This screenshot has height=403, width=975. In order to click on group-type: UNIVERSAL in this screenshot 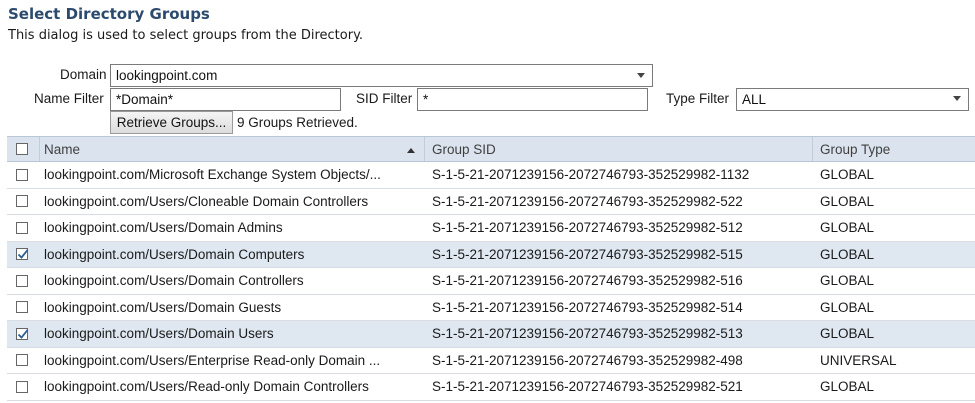, I will do `click(858, 360)`.